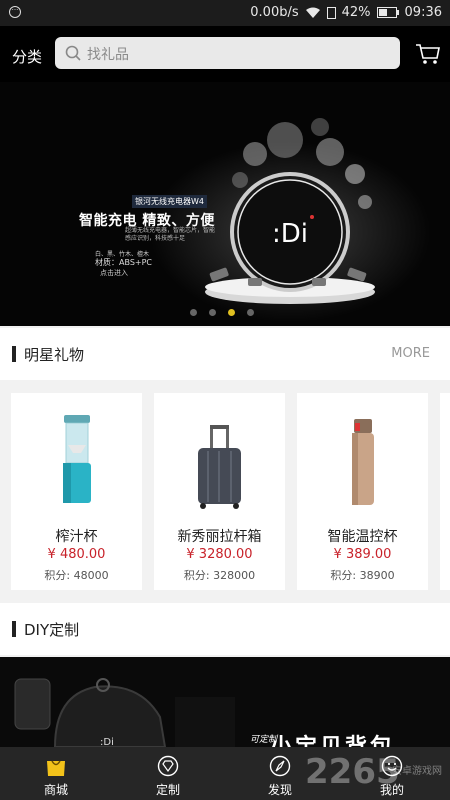 This screenshot has width=450, height=800. I want to click on product-points: 积分: 38900, so click(362, 575).